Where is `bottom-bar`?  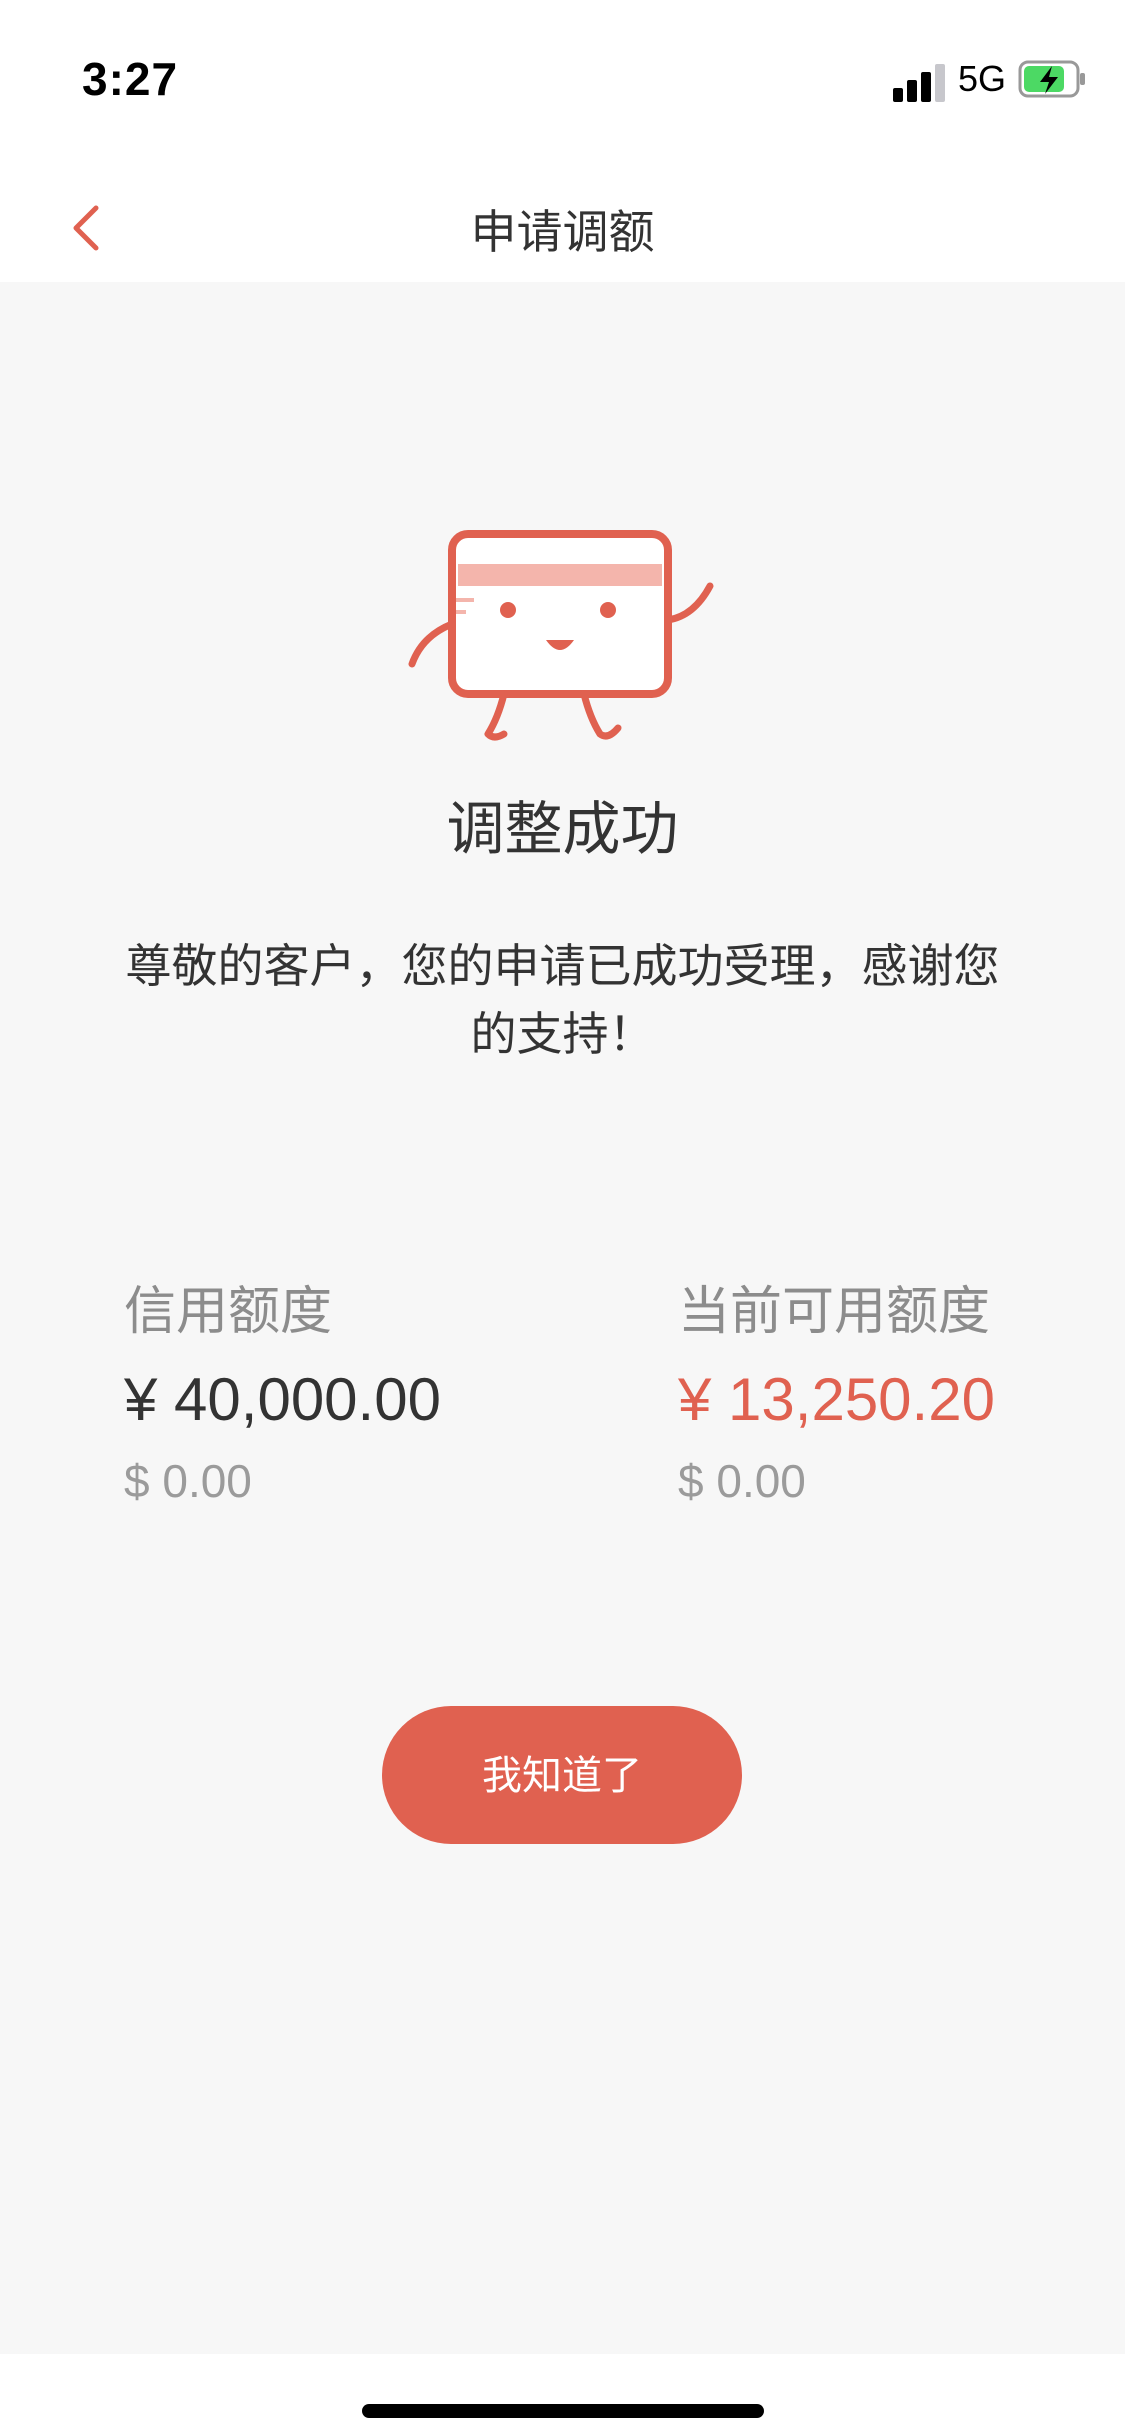 bottom-bar is located at coordinates (562, 2395).